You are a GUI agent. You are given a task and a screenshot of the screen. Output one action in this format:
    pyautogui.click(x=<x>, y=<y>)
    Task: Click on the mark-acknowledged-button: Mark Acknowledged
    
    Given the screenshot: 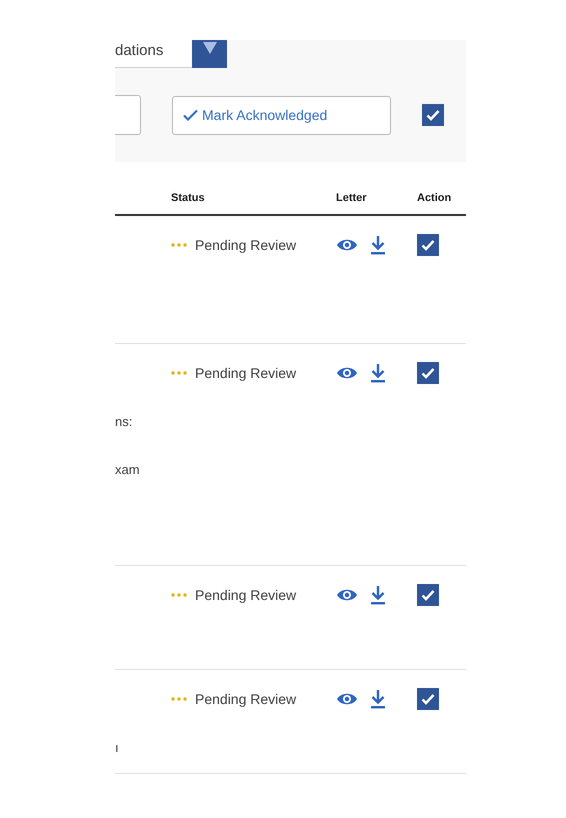 What is the action you would take?
    pyautogui.click(x=281, y=115)
    